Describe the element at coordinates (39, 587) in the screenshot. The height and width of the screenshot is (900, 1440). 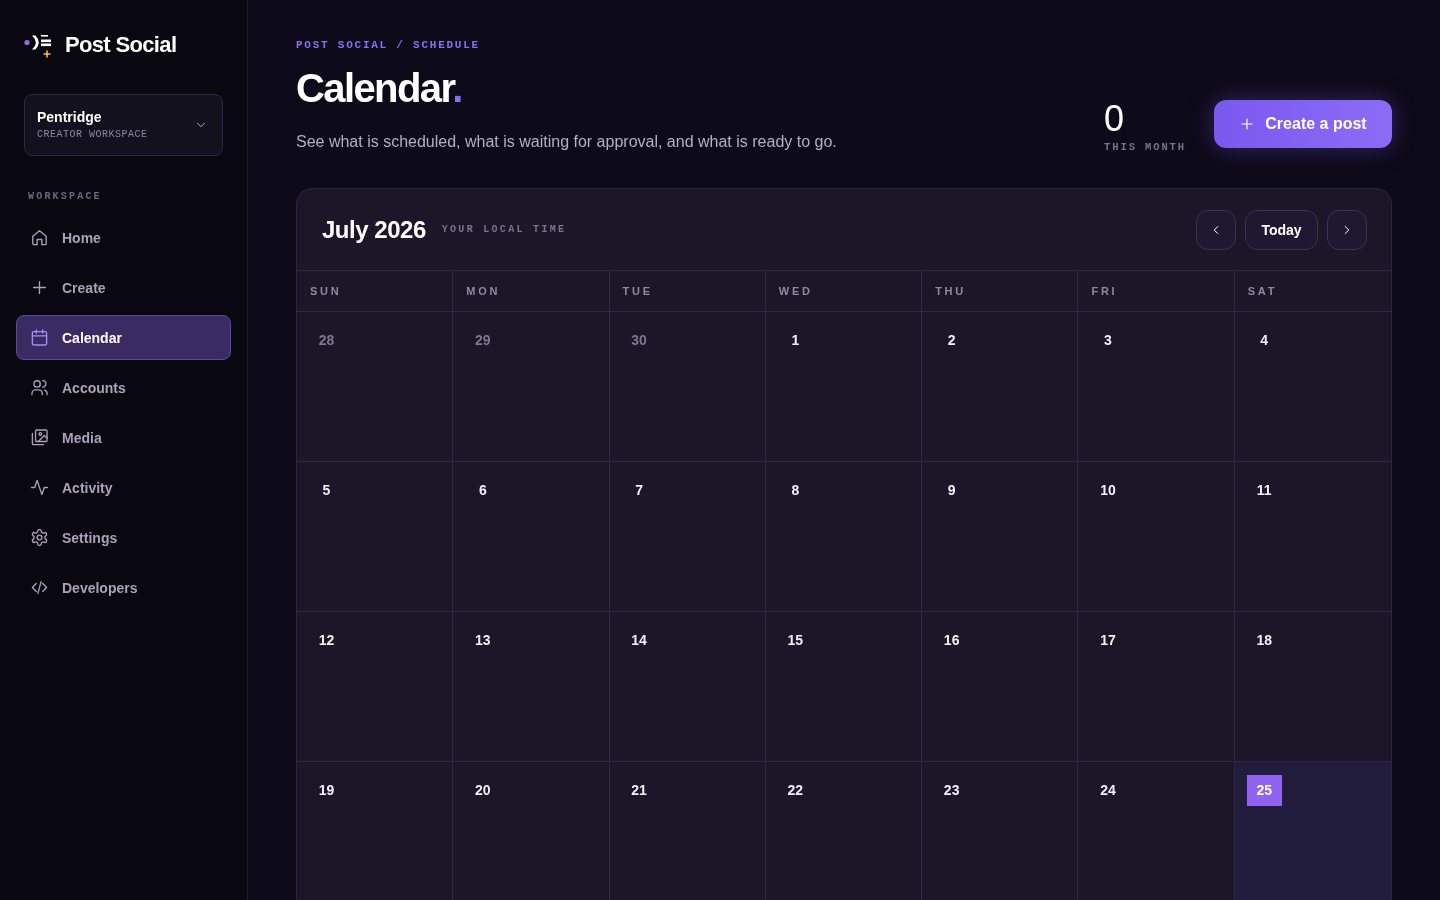
I see `code-icon` at that location.